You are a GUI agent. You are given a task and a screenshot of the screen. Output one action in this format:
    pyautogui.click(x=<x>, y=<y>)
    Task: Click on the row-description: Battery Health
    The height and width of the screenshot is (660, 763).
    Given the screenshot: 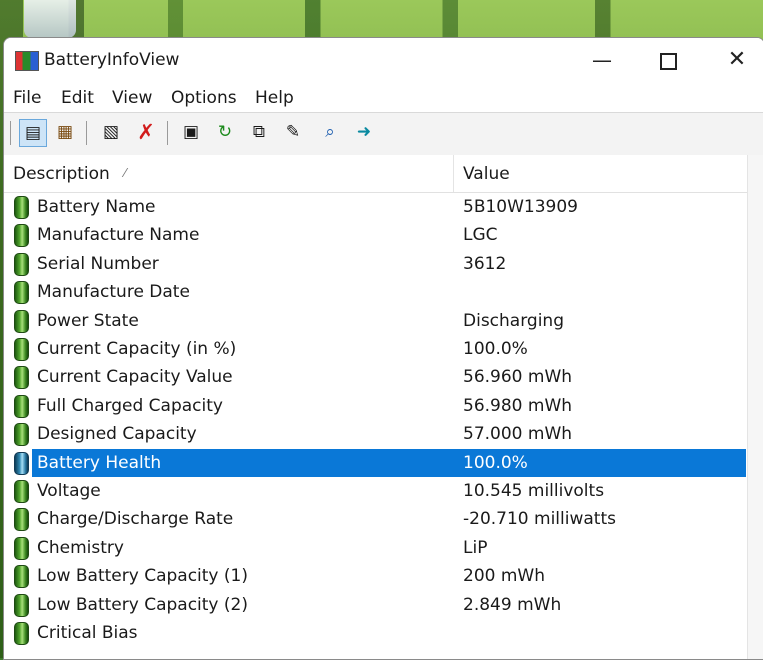 What is the action you would take?
    pyautogui.click(x=99, y=463)
    